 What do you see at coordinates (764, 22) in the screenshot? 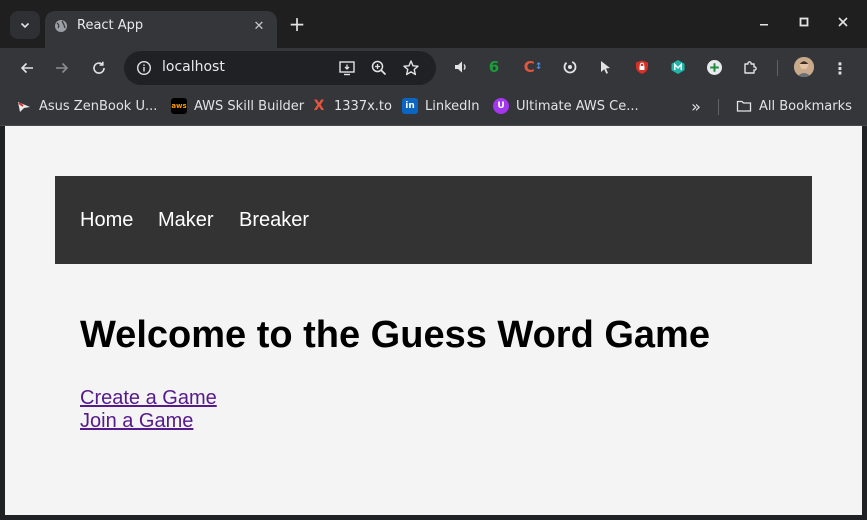
I see `minimize-button` at bounding box center [764, 22].